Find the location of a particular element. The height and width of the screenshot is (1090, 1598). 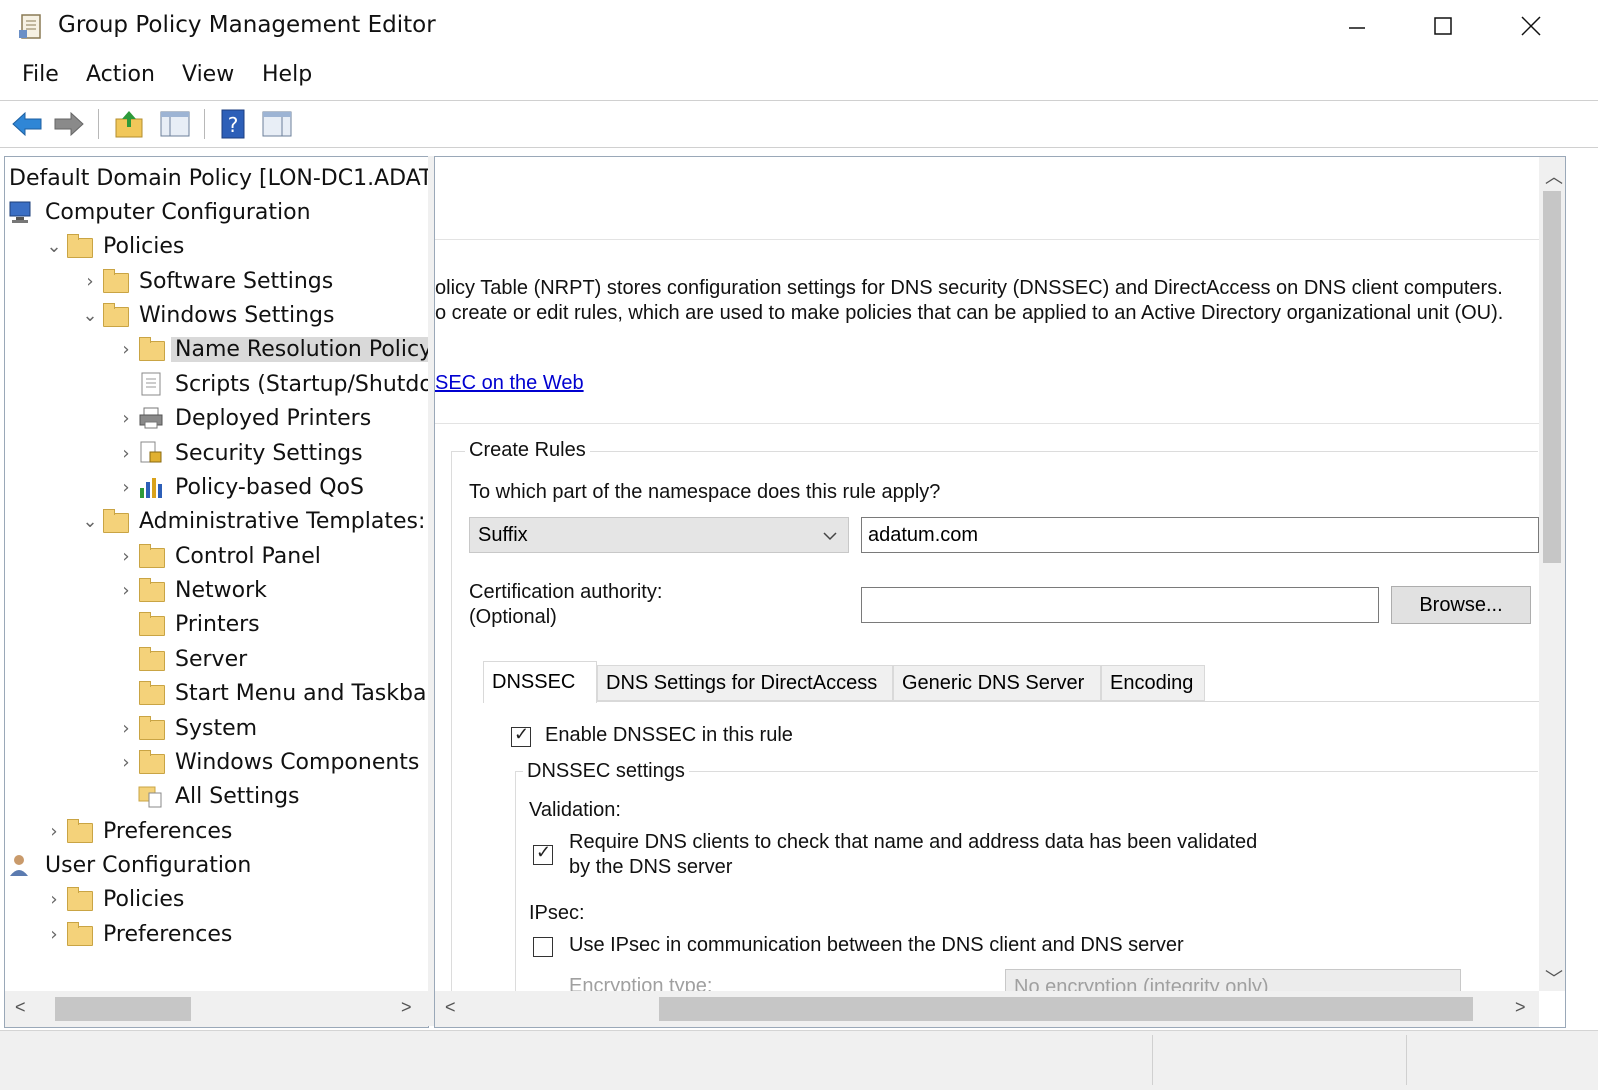

namespace-type-dropdown: Suffix is located at coordinates (659, 535).